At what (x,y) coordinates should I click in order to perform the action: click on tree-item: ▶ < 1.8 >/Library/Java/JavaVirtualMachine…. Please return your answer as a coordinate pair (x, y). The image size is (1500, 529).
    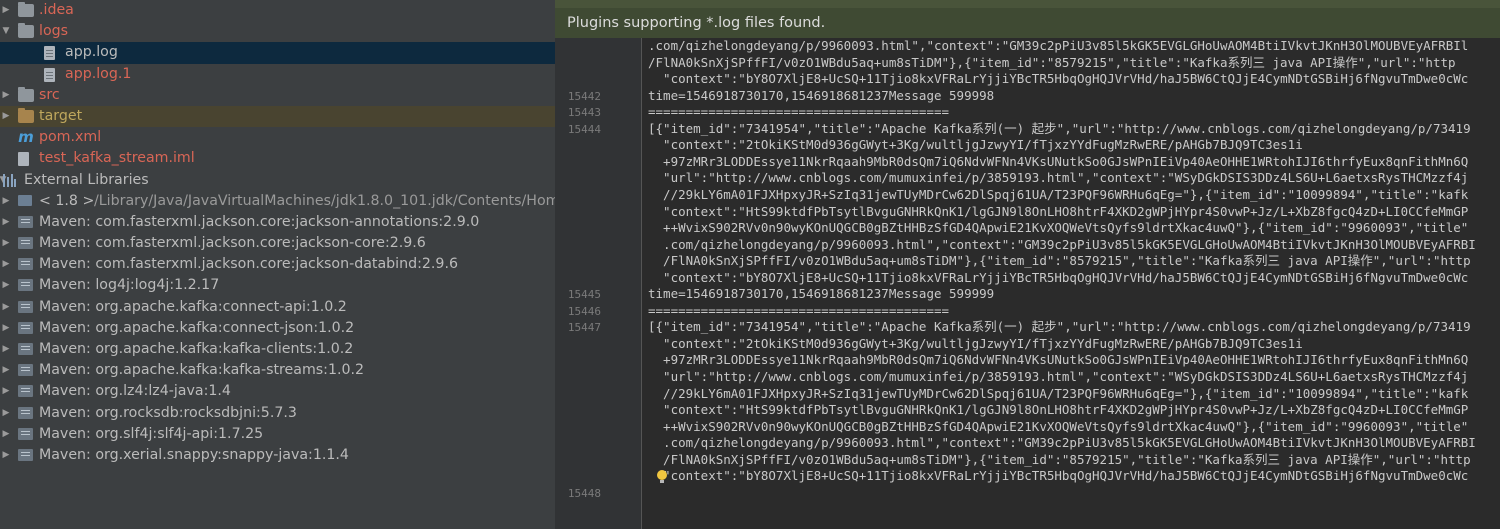
    Looking at the image, I should click on (277, 201).